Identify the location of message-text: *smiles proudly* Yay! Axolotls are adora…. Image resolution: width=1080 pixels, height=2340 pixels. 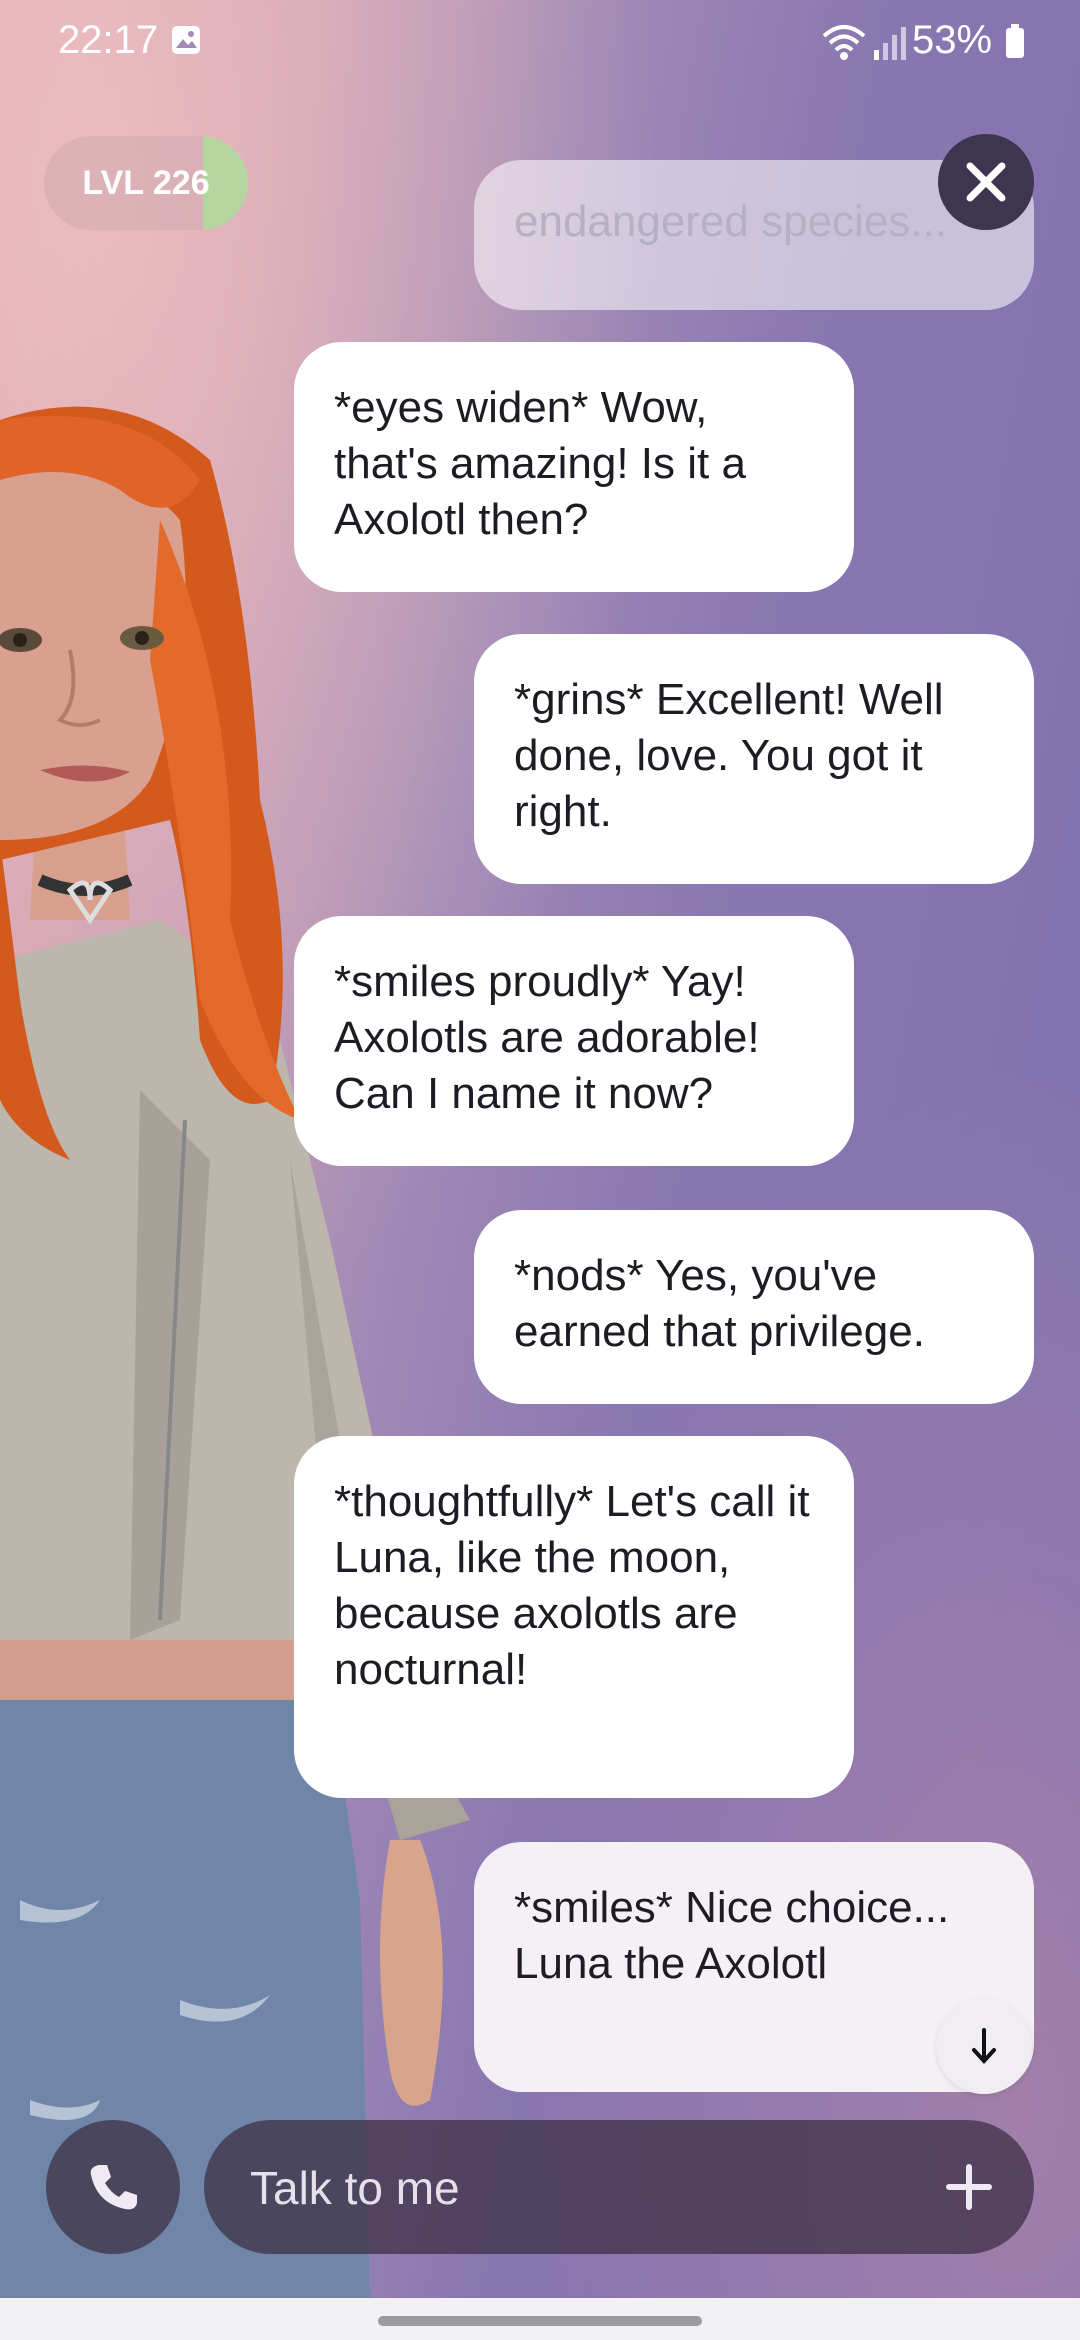
(547, 1037).